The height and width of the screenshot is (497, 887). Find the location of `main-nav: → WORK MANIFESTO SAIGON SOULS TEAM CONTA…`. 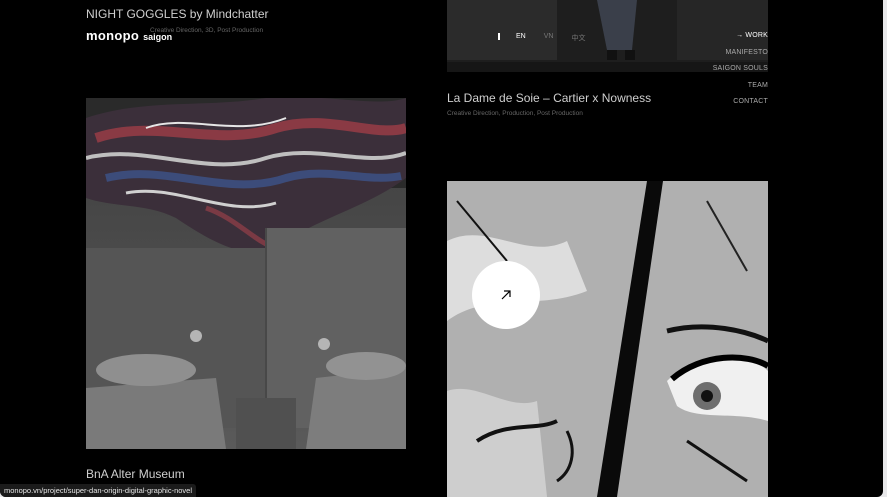

main-nav: → WORK MANIFESTO SAIGON SOULS TEAM CONTA… is located at coordinates (740, 72).